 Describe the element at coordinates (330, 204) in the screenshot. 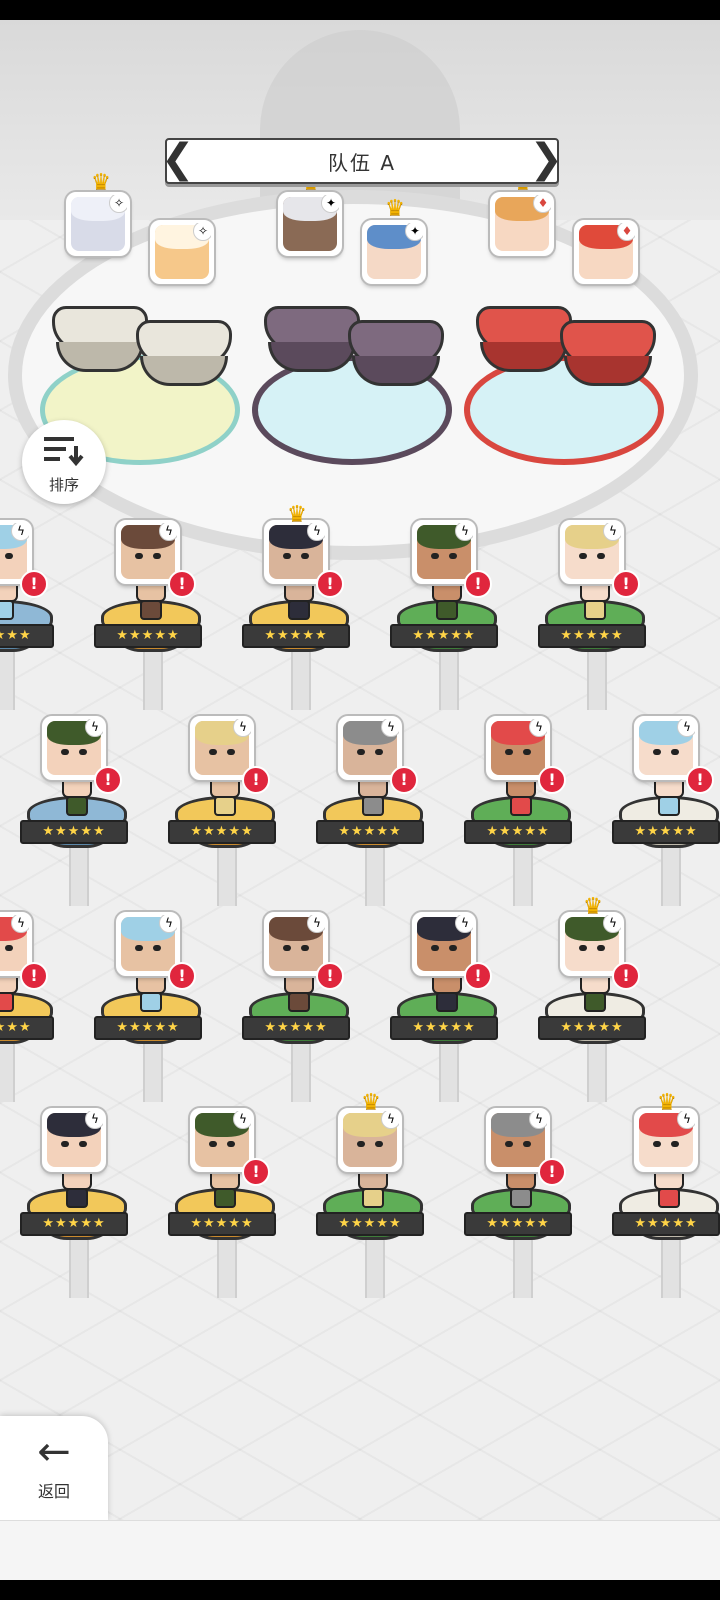

I see `dark-element-icon: ✦` at that location.